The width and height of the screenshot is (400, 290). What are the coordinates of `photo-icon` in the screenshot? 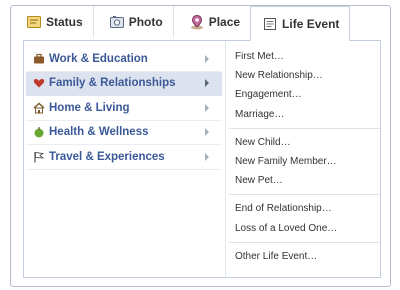 It's located at (116, 22).